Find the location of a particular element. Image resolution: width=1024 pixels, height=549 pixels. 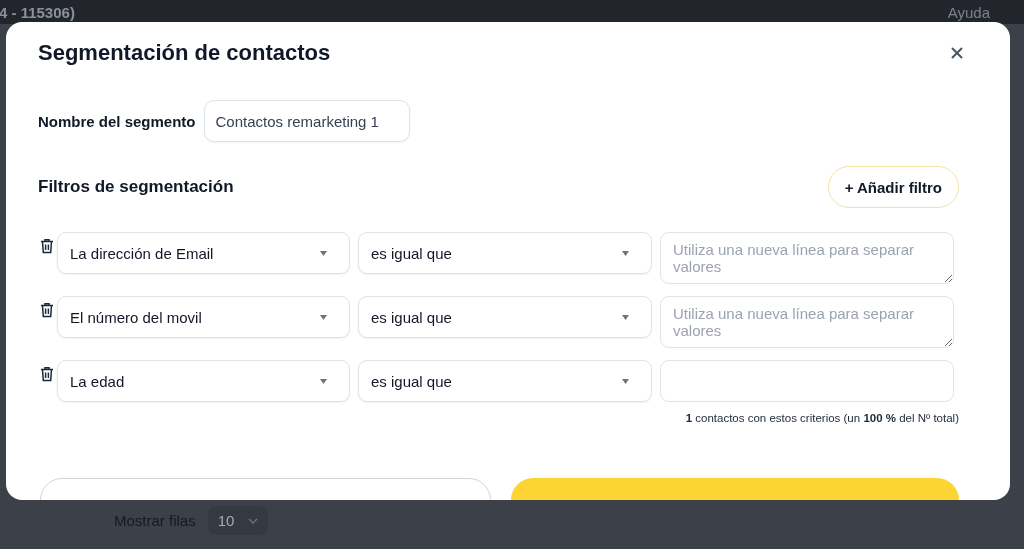

modal-title: Segmentación de contactos is located at coordinates (184, 53).